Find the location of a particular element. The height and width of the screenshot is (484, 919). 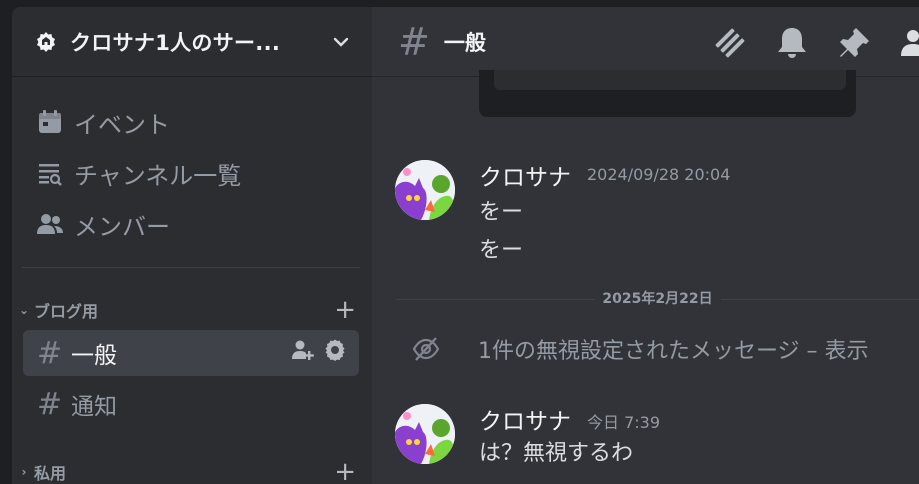

sidebar-divider is located at coordinates (191, 267).